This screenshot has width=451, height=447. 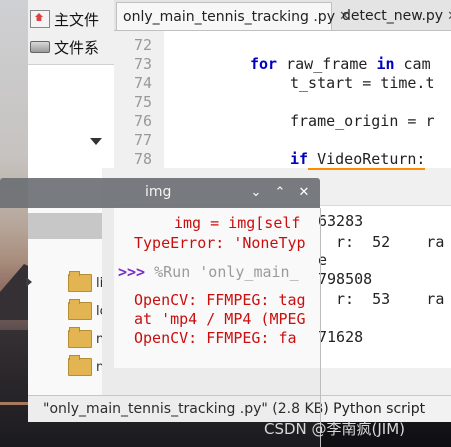 What do you see at coordinates (40, 19) in the screenshot?
I see `home-folder-icon` at bounding box center [40, 19].